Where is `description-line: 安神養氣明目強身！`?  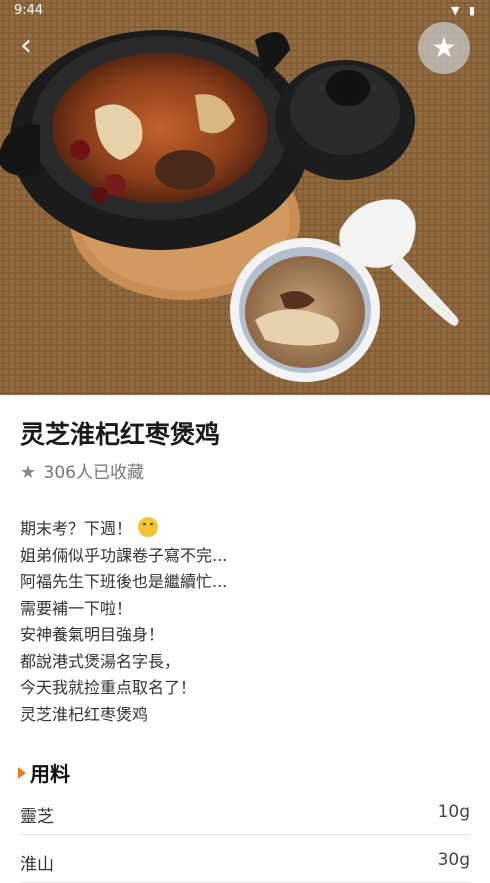 description-line: 安神養氣明目強身！ is located at coordinates (92, 634).